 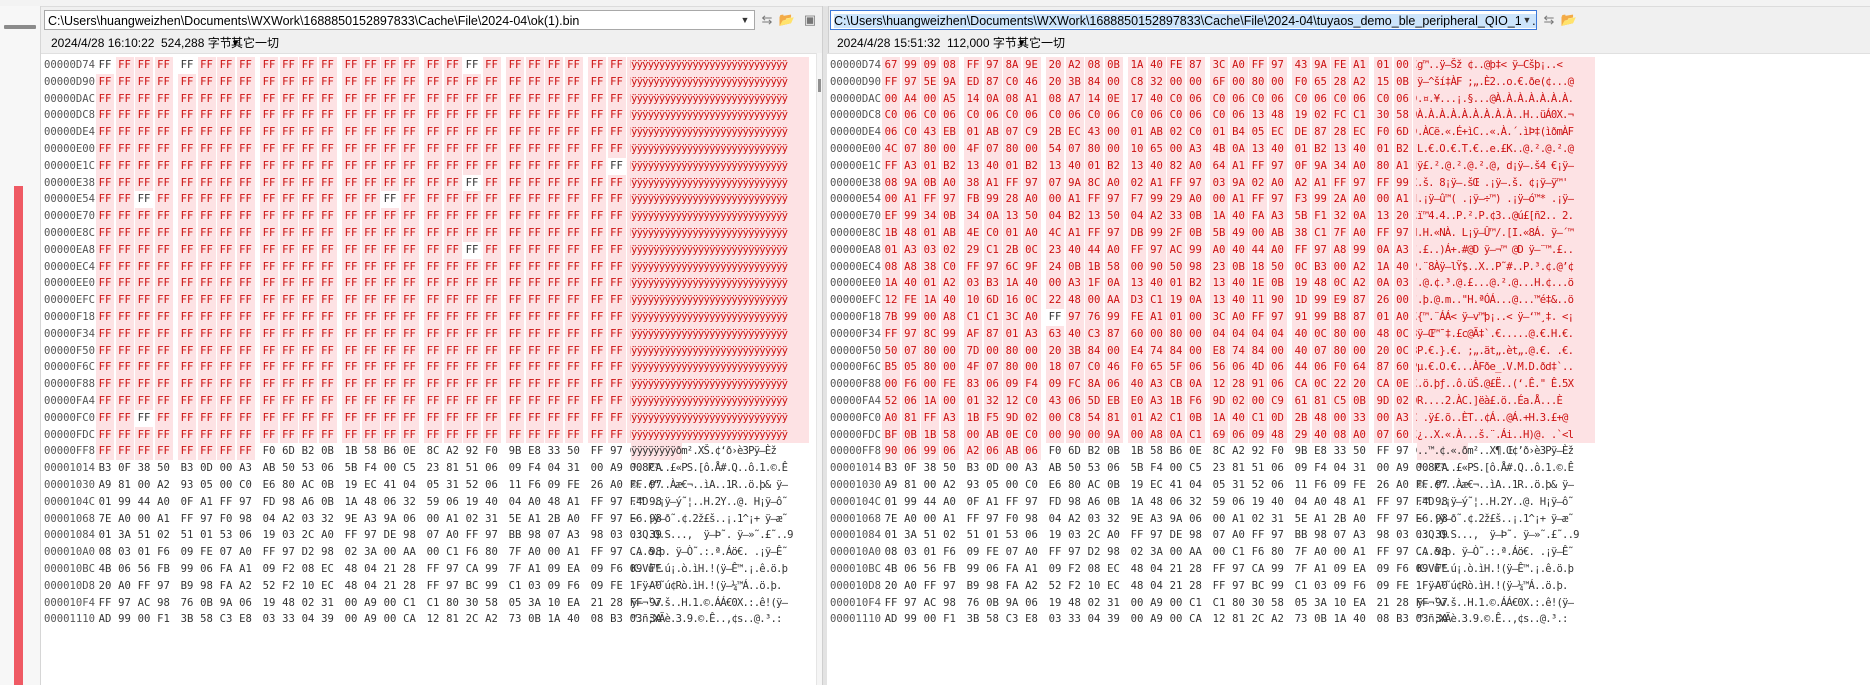 I want to click on hex-byte: C0, so click(x=1301, y=99).